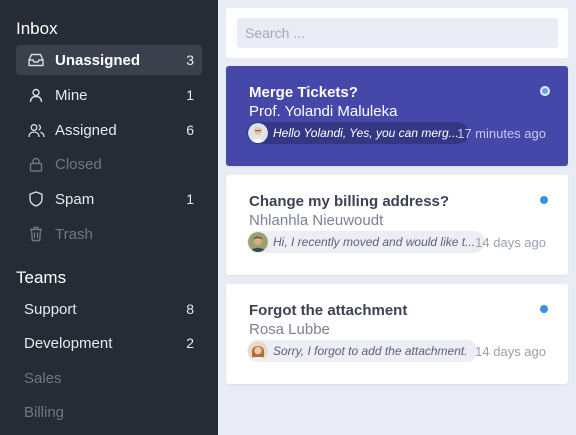  What do you see at coordinates (109, 95) in the screenshot?
I see `sidebar-item-mine: Mine 1` at bounding box center [109, 95].